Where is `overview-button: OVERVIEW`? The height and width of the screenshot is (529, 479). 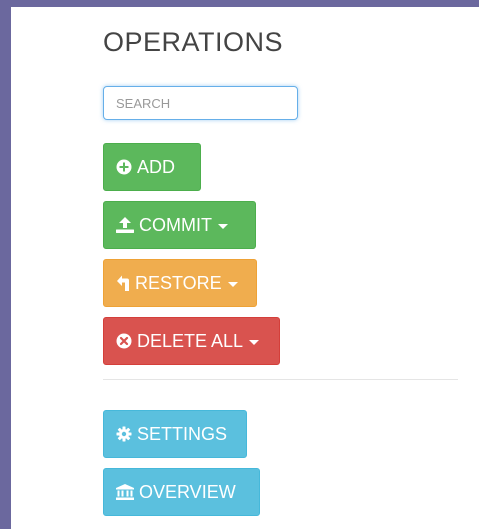
overview-button: OVERVIEW is located at coordinates (181, 492).